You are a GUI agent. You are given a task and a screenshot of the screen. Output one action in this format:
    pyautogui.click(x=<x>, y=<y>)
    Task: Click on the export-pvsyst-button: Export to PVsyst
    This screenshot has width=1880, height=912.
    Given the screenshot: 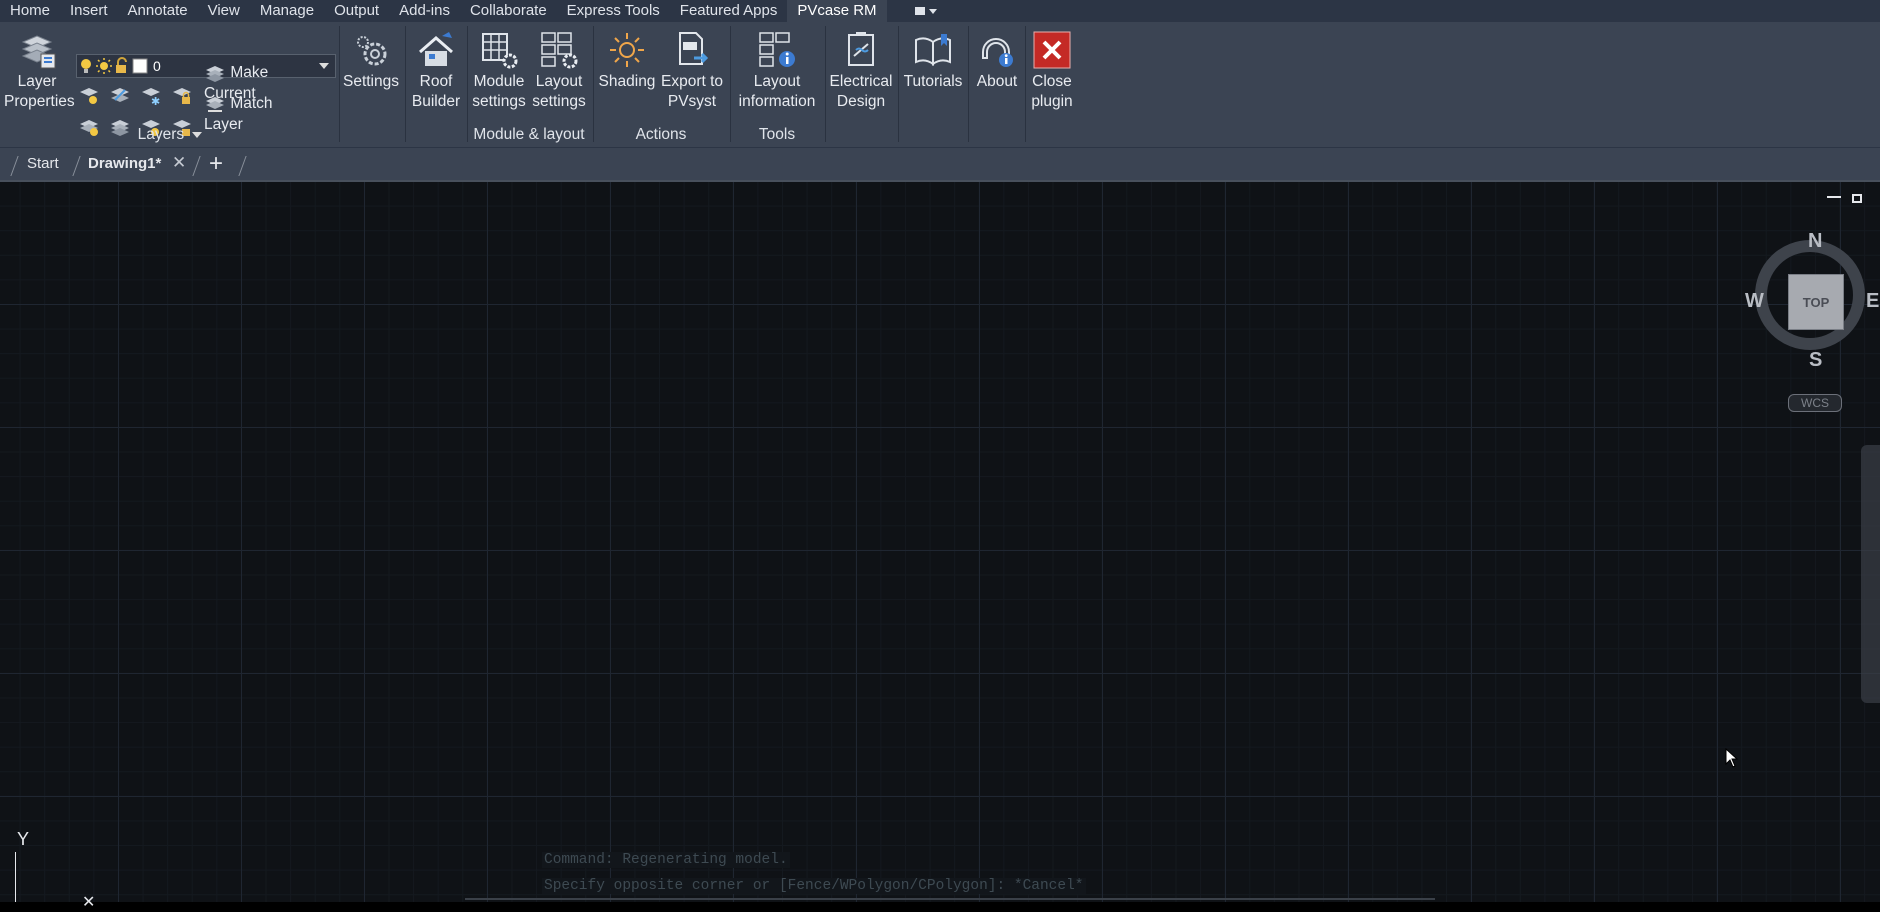 What is the action you would take?
    pyautogui.click(x=692, y=71)
    